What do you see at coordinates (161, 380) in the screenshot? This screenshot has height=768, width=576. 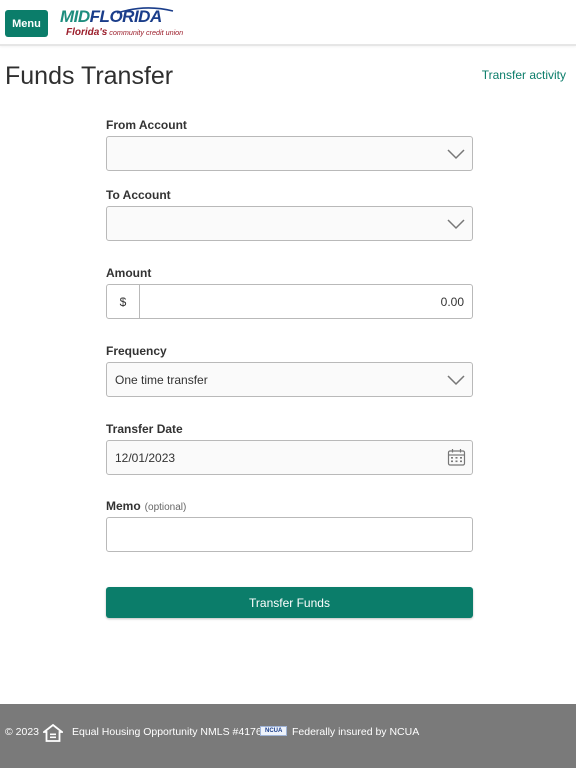 I see `frequency-value: One time transfer` at bounding box center [161, 380].